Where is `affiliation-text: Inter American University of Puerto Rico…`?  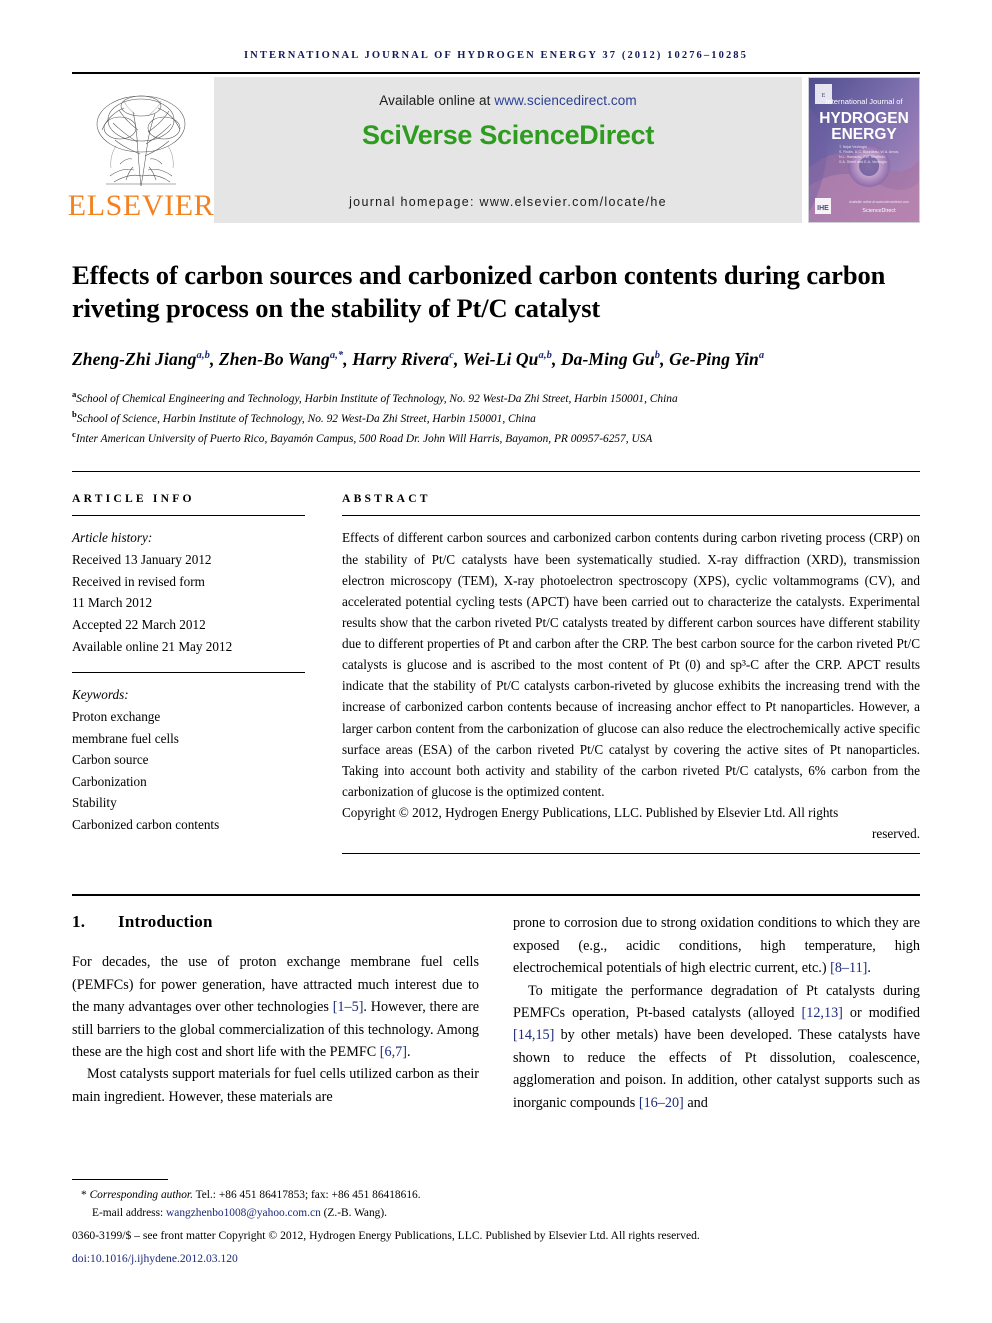
affiliation-text: Inter American University of Puerto Rico… is located at coordinates (364, 438).